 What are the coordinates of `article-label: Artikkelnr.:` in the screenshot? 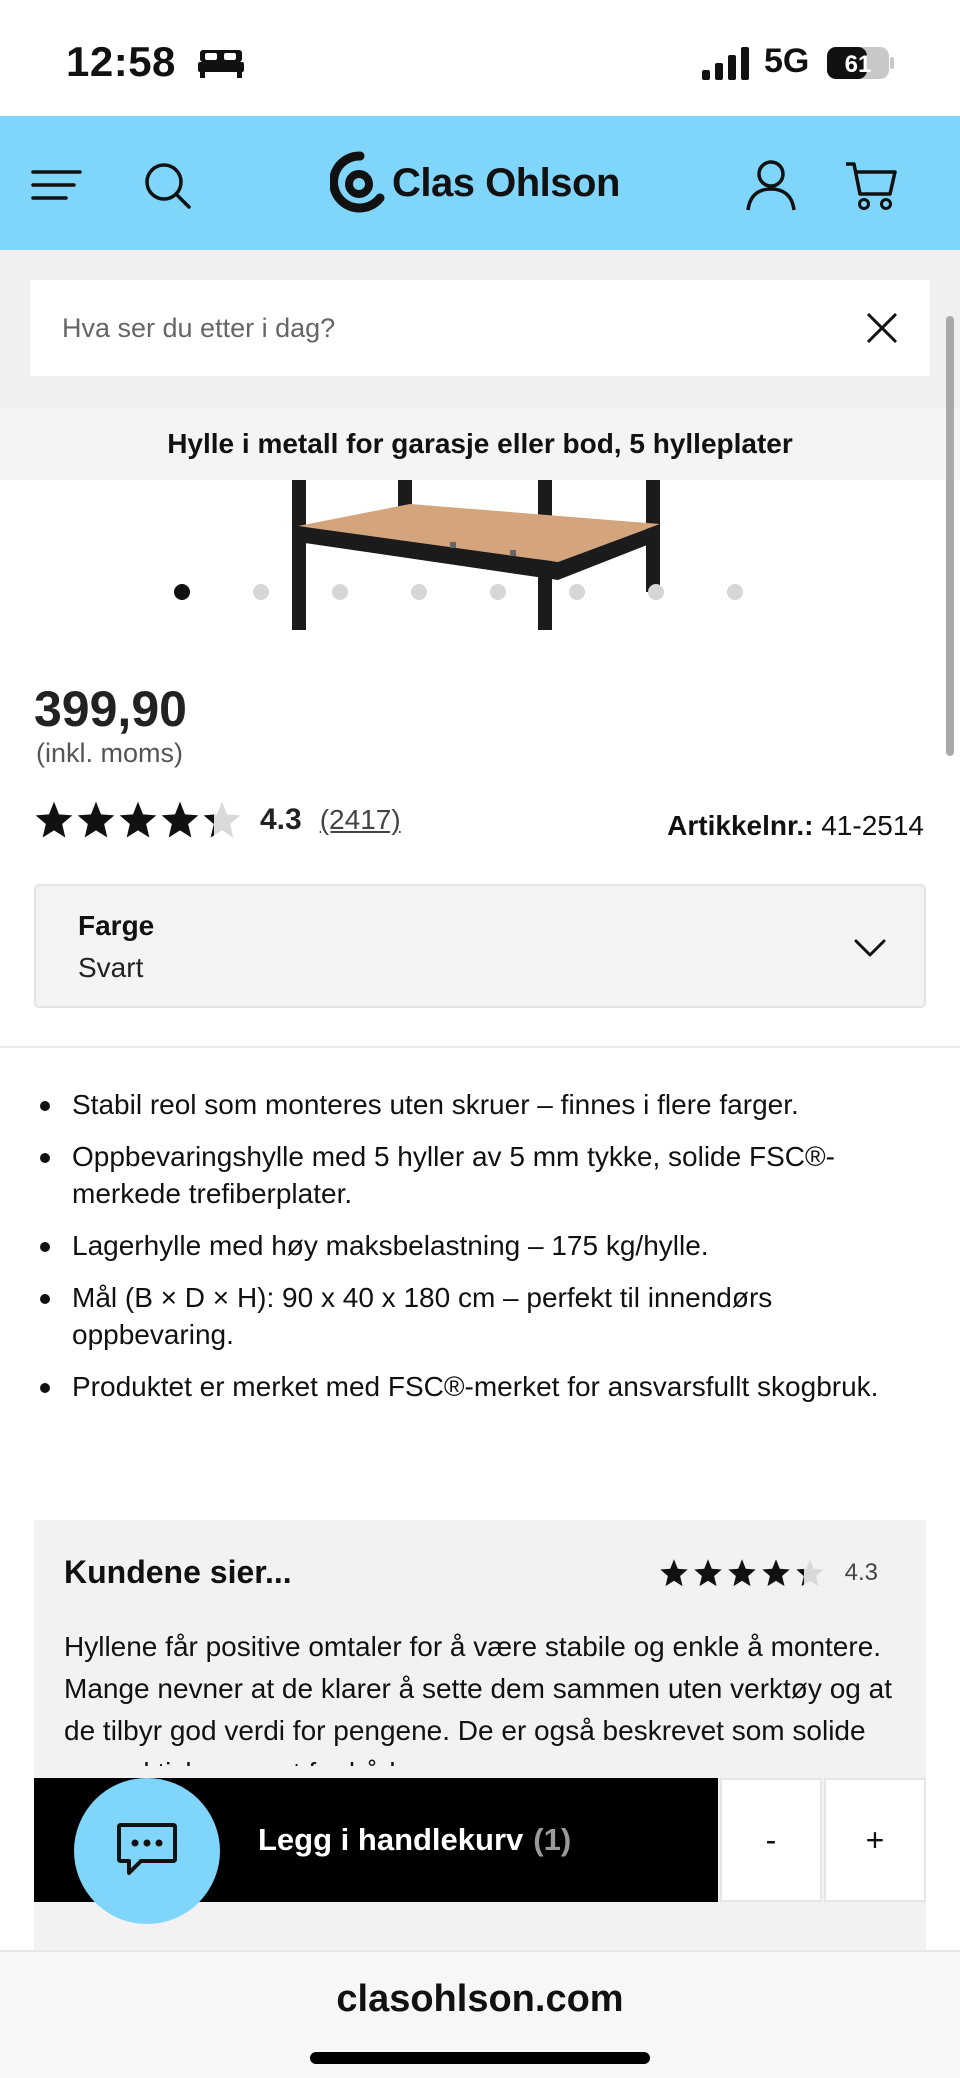 It's located at (740, 825).